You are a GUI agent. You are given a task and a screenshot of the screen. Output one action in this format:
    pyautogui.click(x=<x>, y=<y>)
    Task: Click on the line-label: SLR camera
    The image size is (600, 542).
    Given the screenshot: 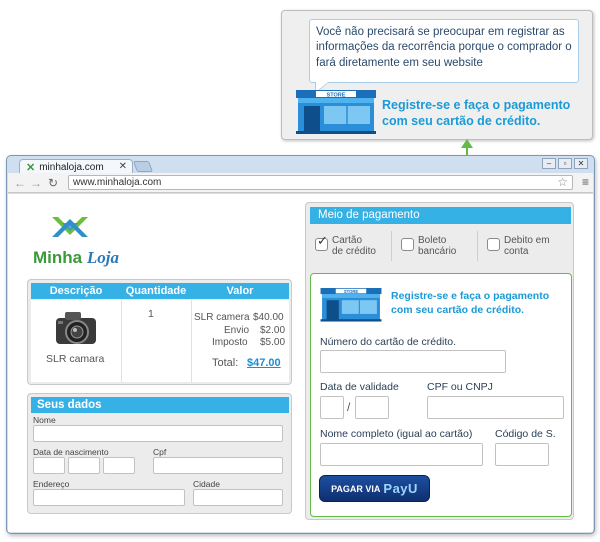 What is the action you would take?
    pyautogui.click(x=222, y=317)
    